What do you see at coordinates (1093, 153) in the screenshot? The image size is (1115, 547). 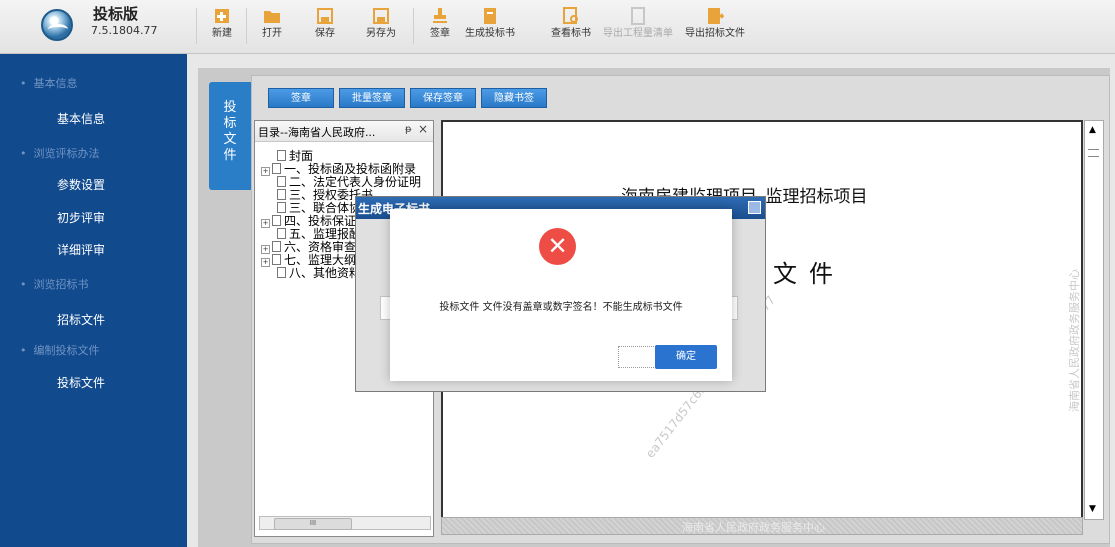 I see `scroll-grip-icon` at bounding box center [1093, 153].